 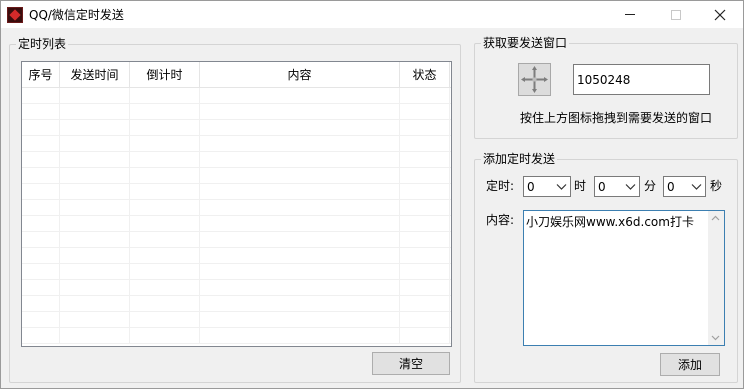 I want to click on close-button, so click(x=720, y=14).